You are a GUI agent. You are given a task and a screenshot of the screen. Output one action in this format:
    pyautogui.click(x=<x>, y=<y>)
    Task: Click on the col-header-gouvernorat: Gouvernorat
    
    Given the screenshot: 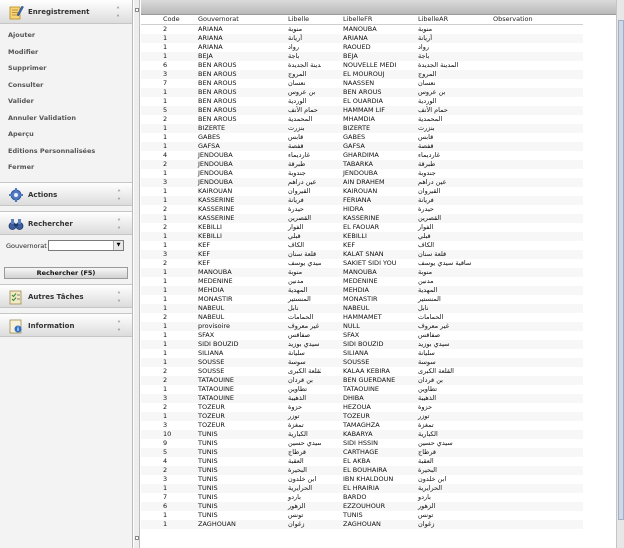 What is the action you would take?
    pyautogui.click(x=221, y=20)
    